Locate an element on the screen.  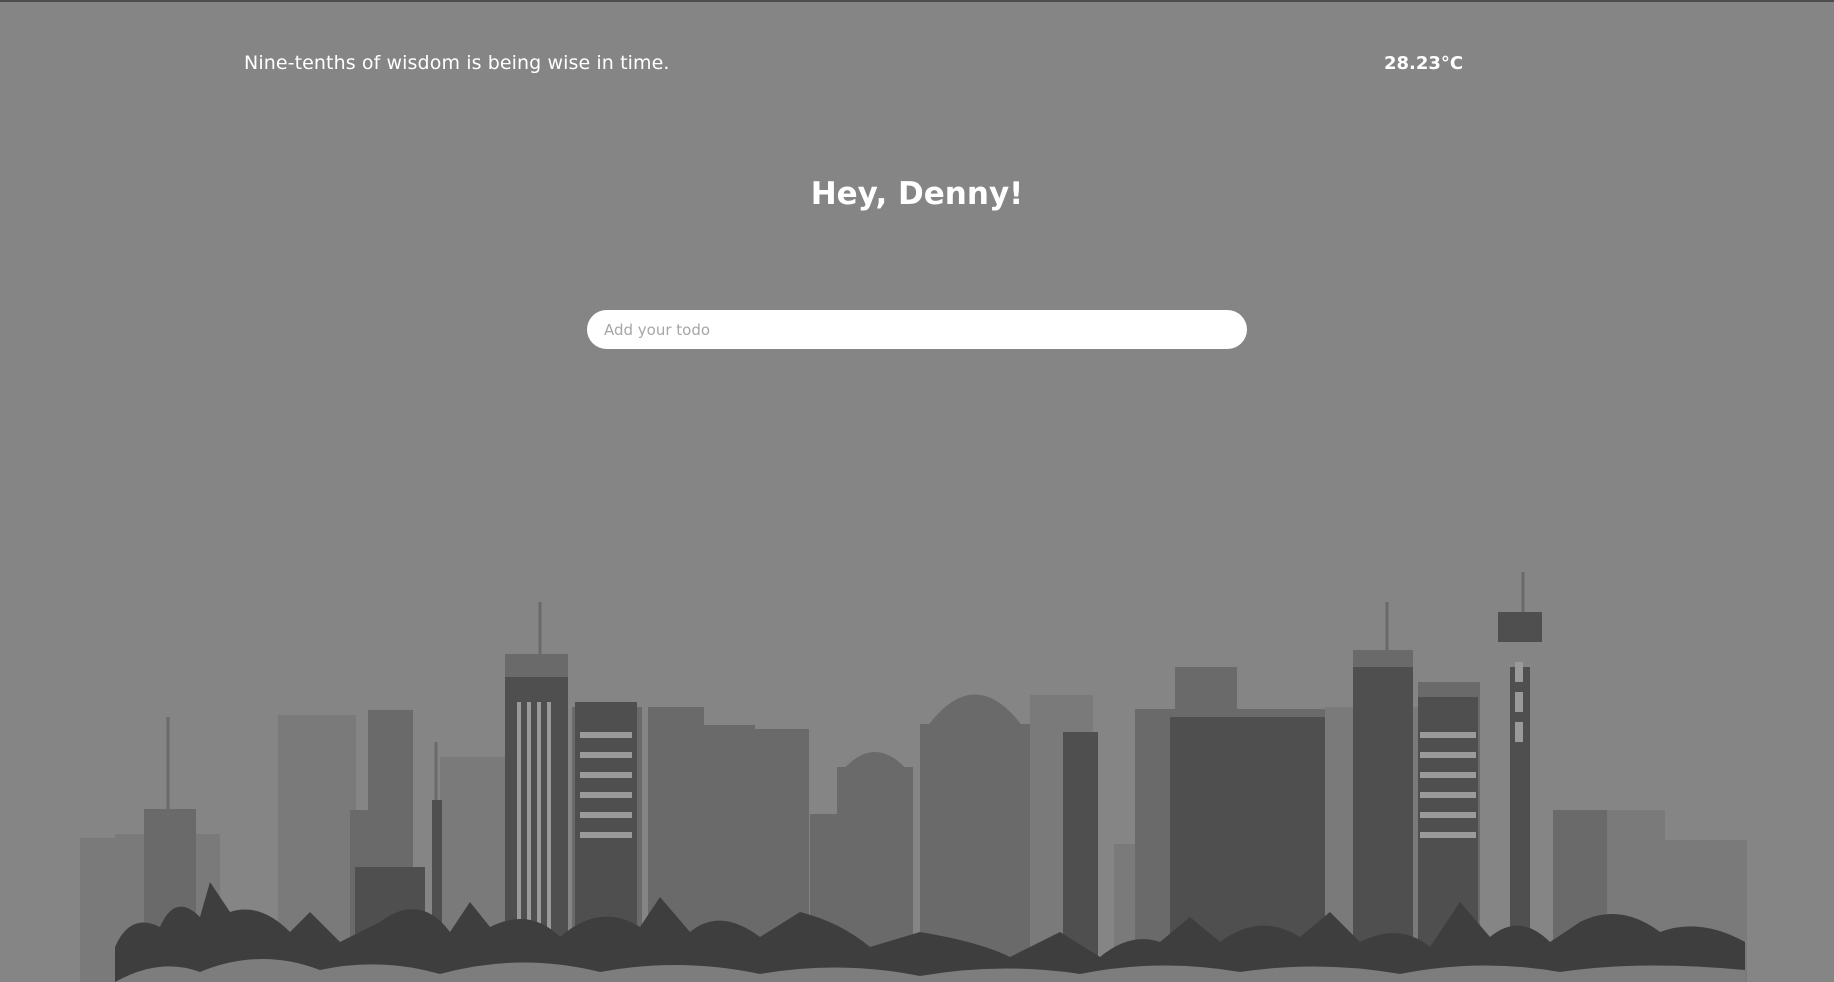
todo-input is located at coordinates (917, 329).